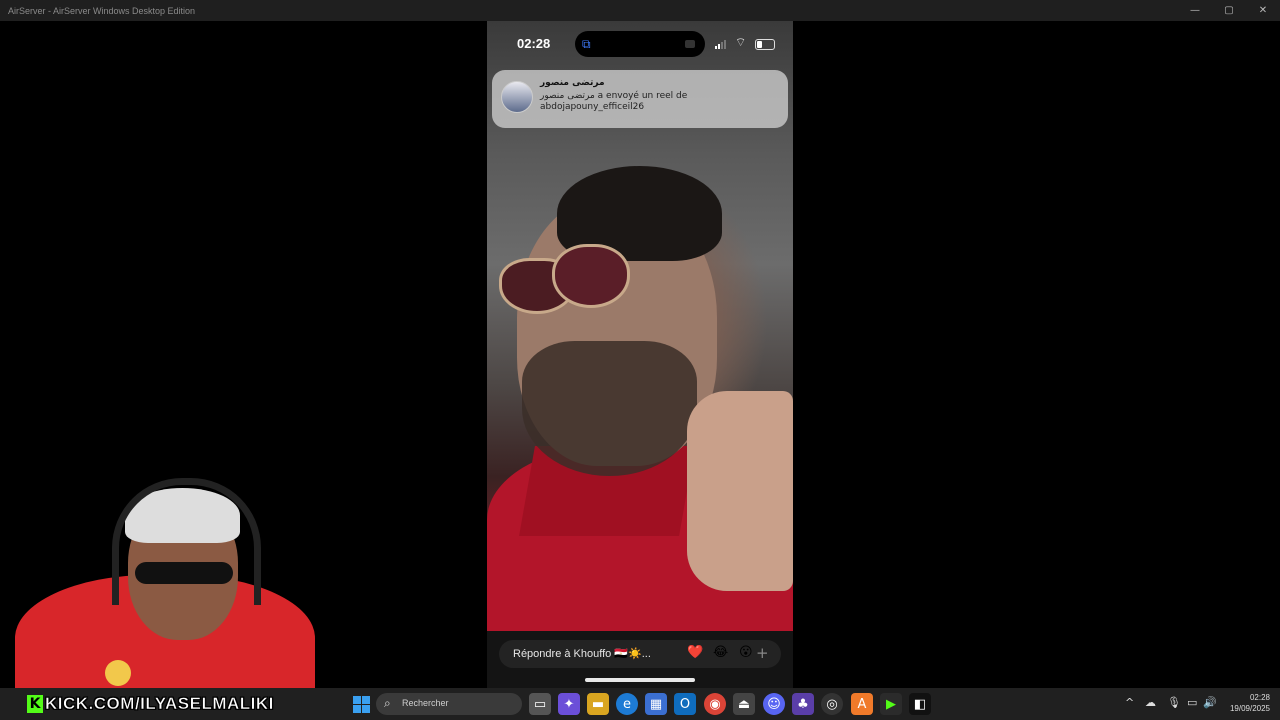 The image size is (1280, 720). I want to click on network-icon: ▭, so click(1192, 702).